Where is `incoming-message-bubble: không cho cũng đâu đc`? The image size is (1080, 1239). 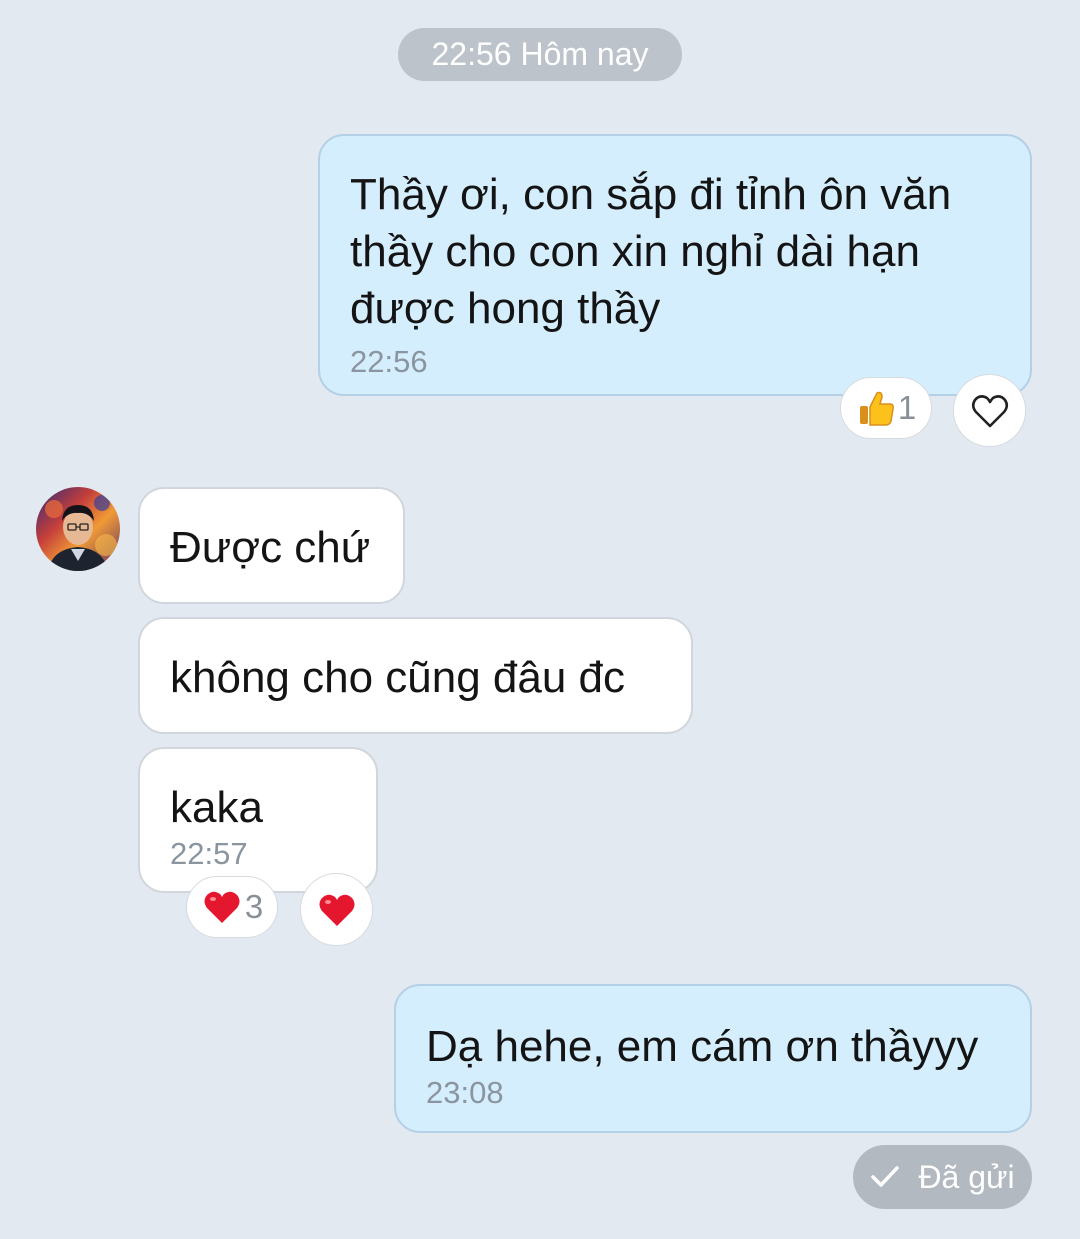
incoming-message-bubble: không cho cũng đâu đc is located at coordinates (415, 675).